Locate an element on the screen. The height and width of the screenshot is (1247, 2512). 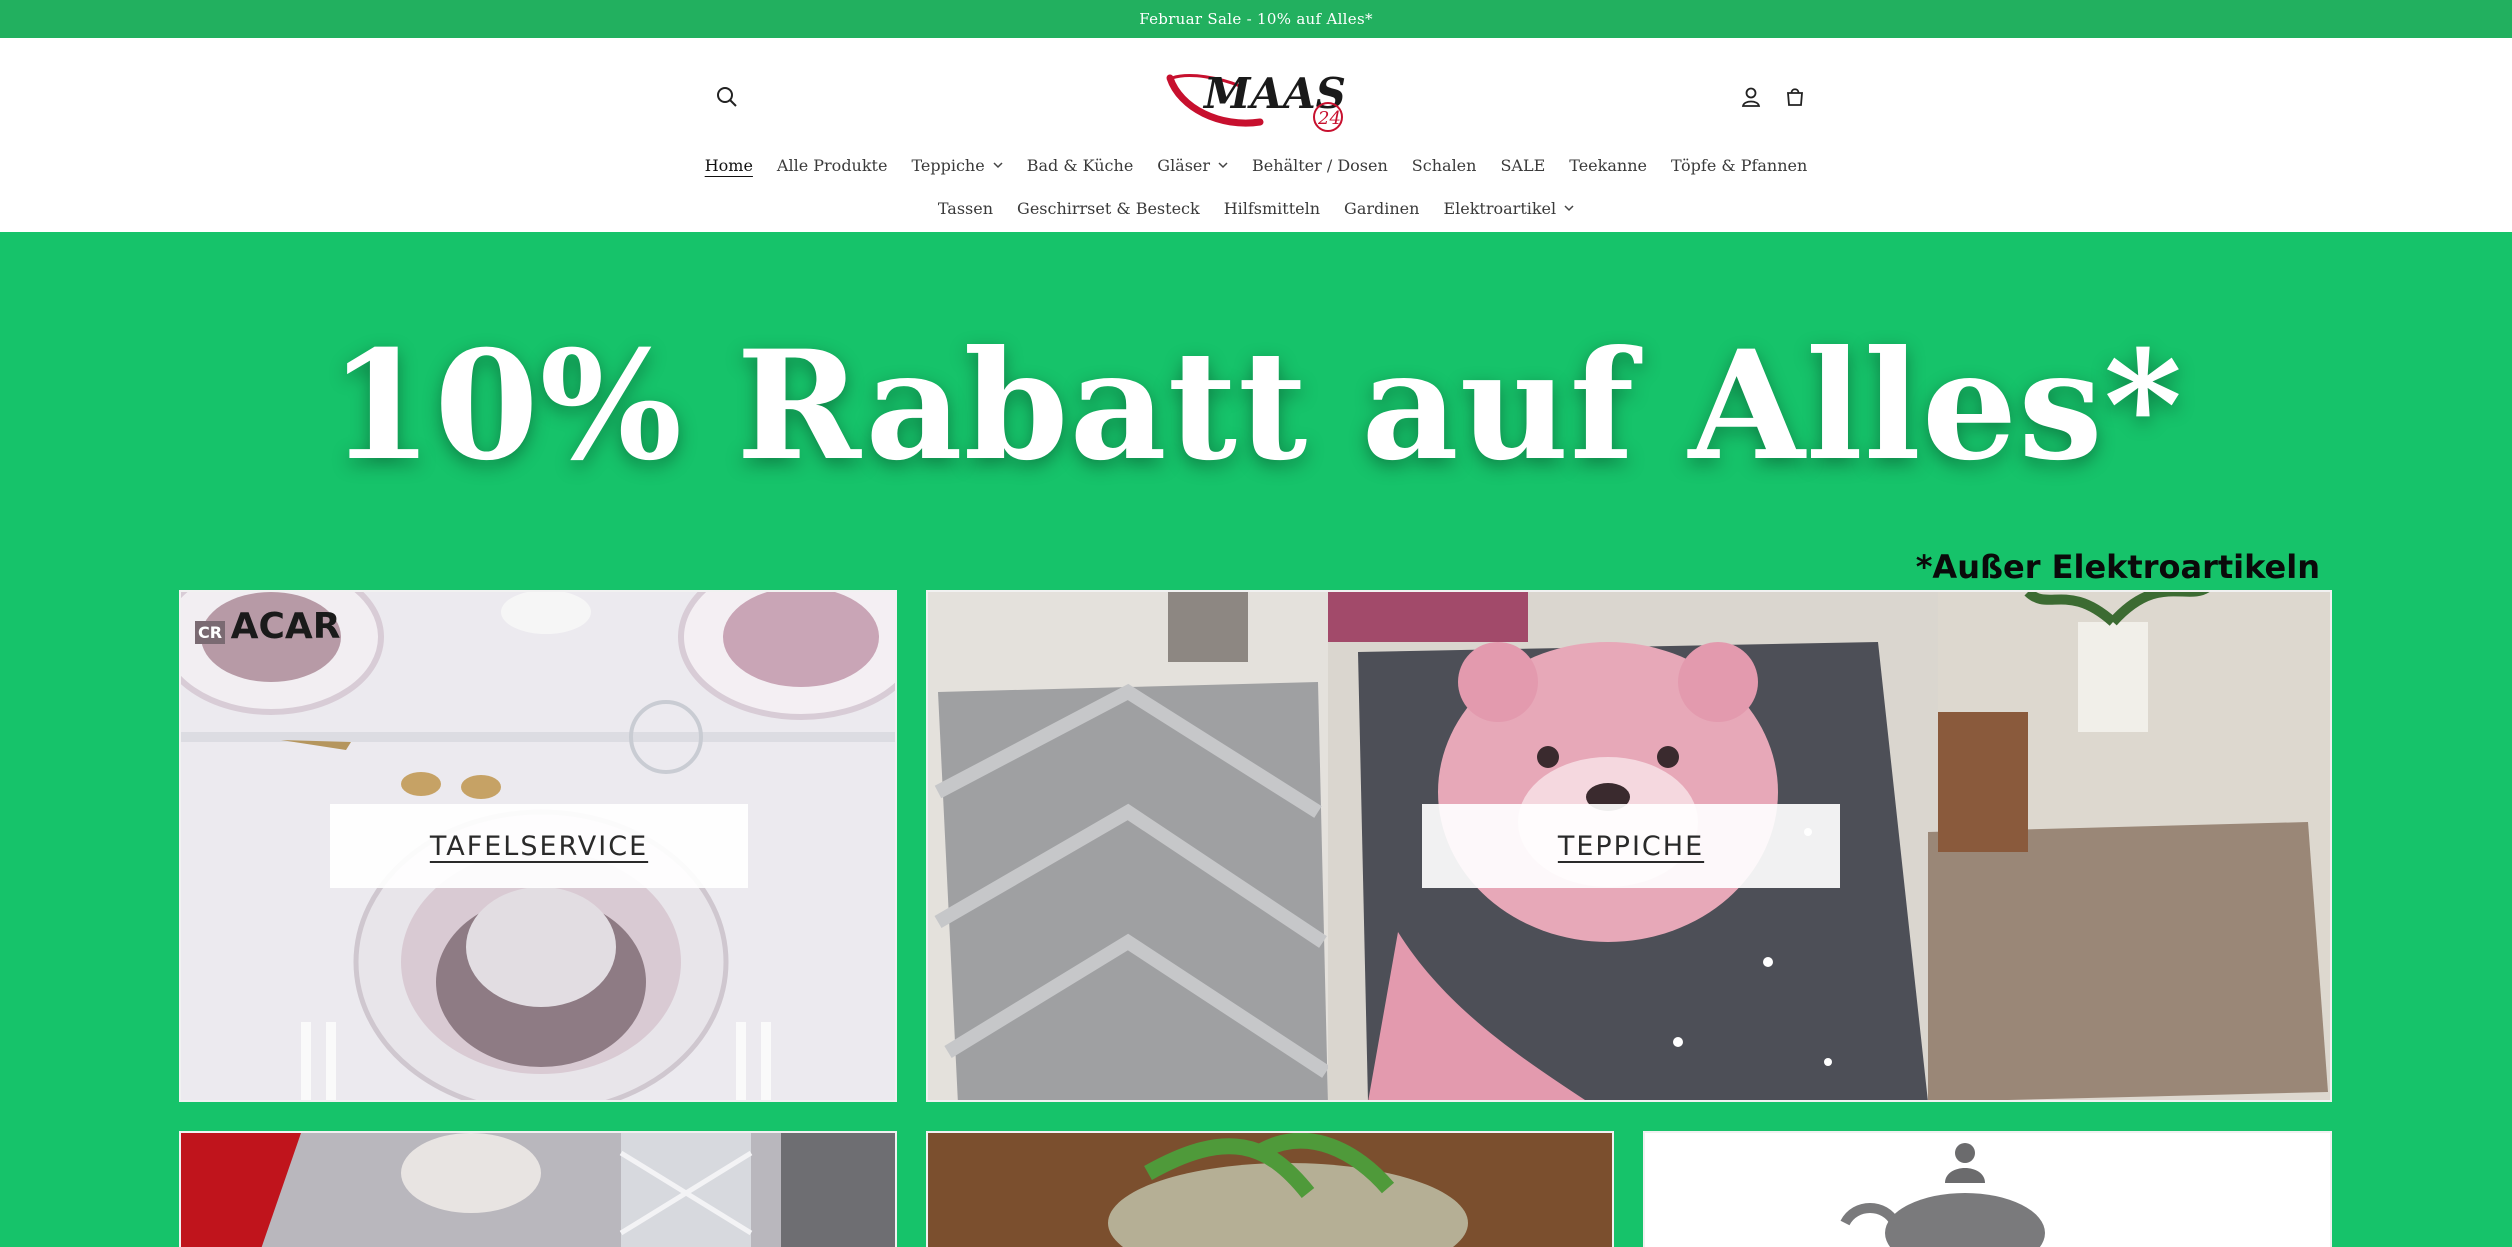
logo-badge: 24 is located at coordinates (1329, 118).